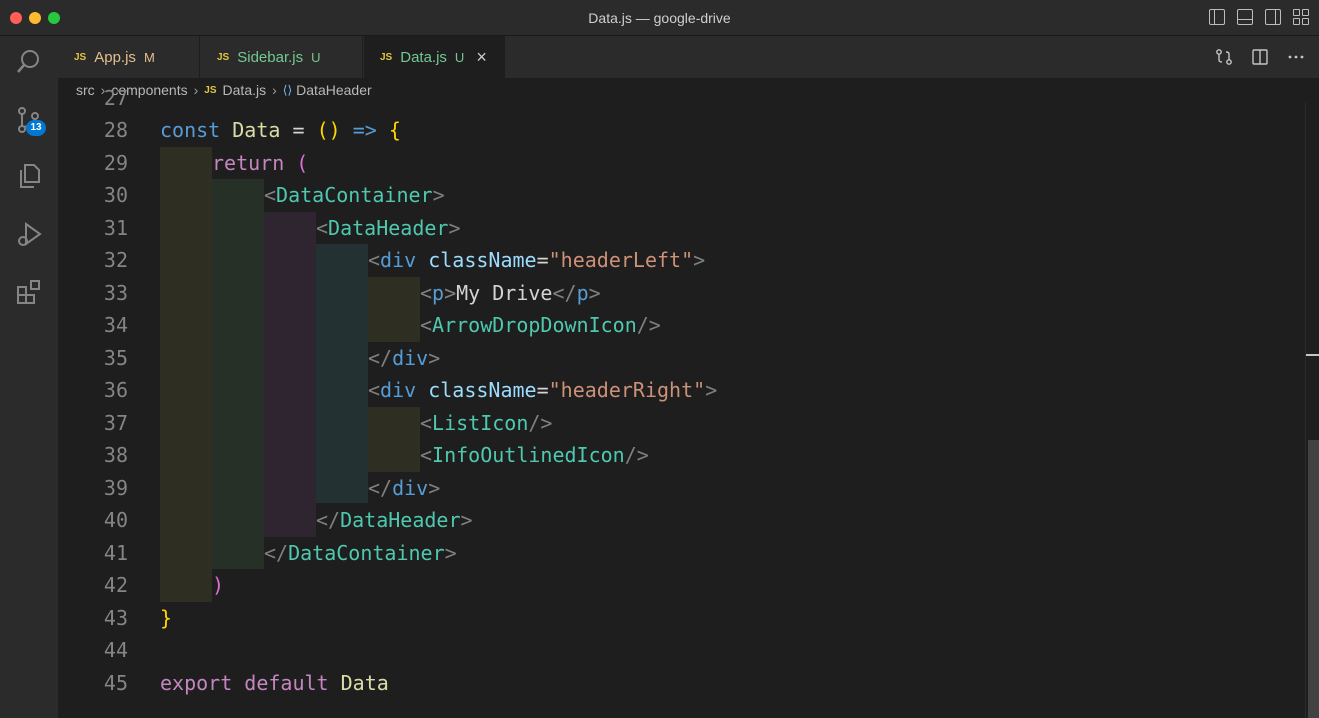 The width and height of the screenshot is (1319, 718). Describe the element at coordinates (115, 98) in the screenshot. I see `line-number: 27` at that location.